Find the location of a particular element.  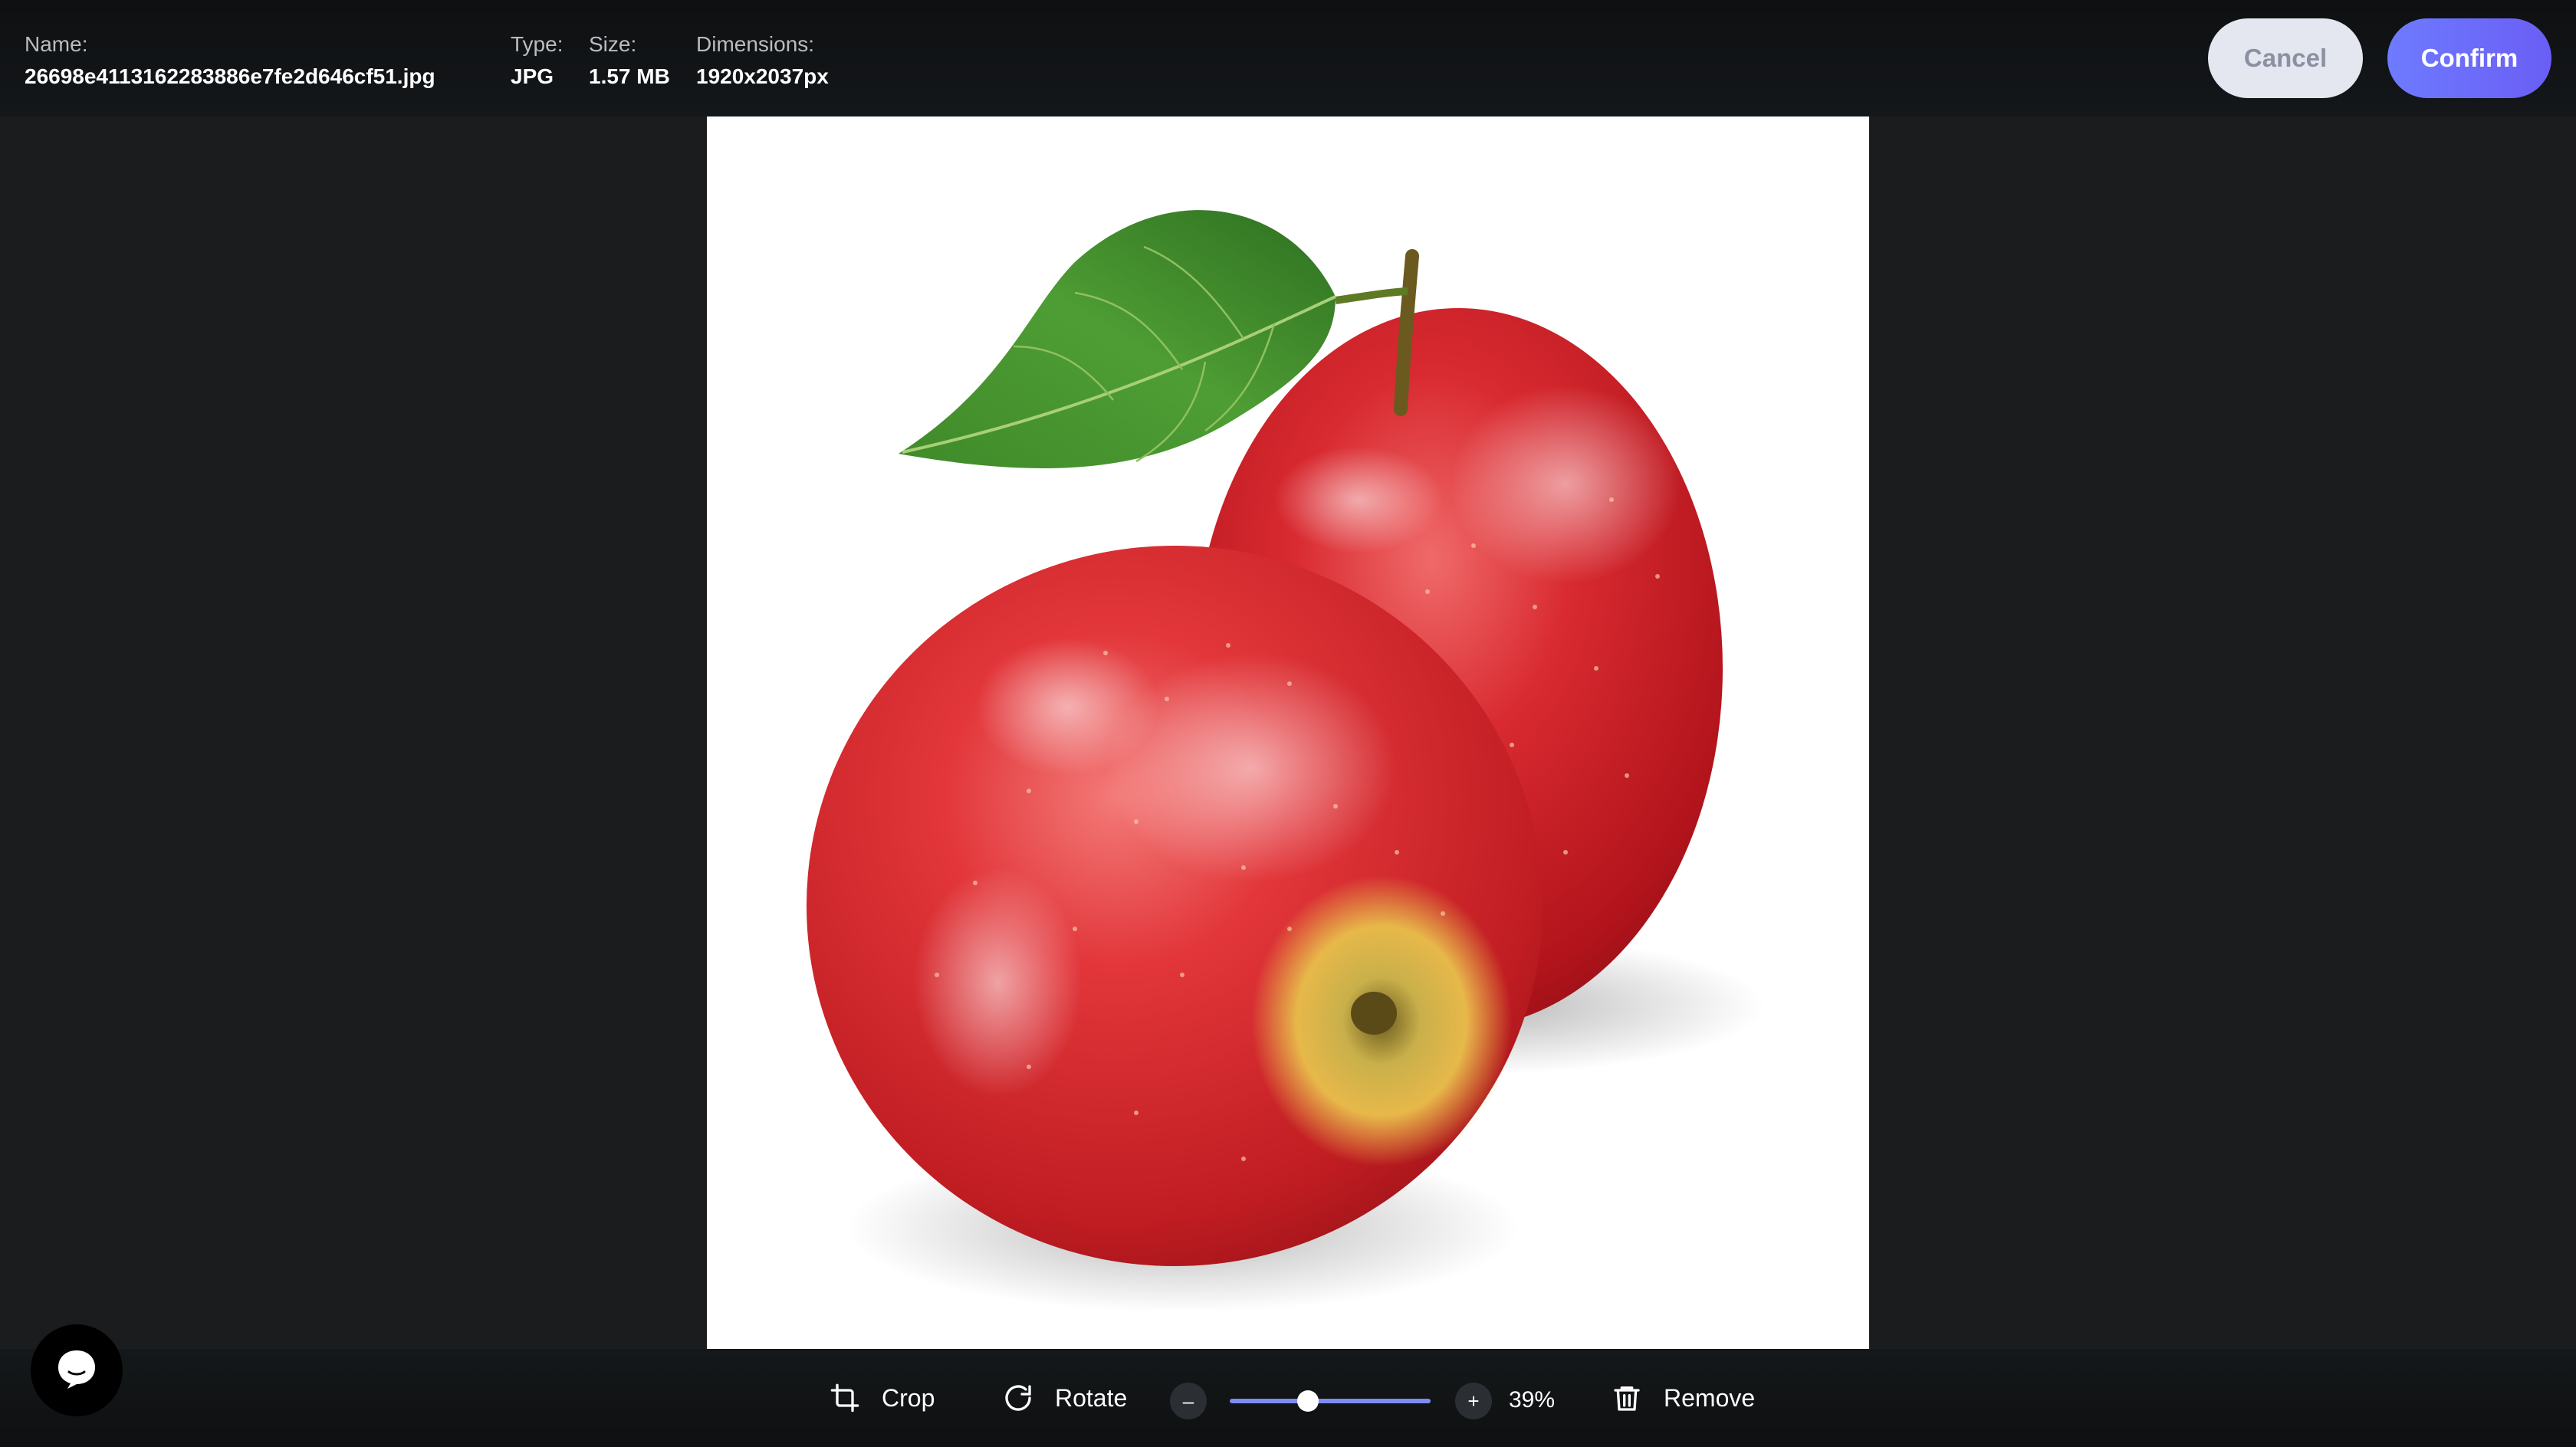

file-name-label: Name: is located at coordinates (57, 44).